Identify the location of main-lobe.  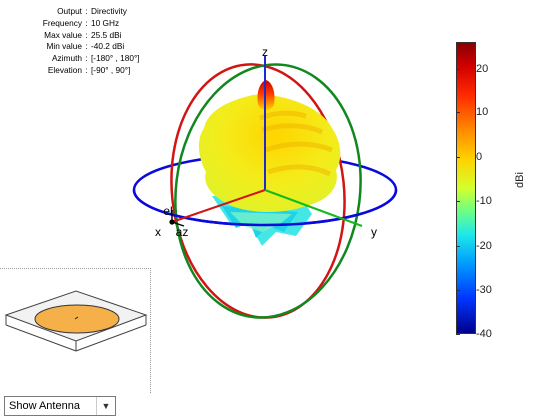
(269, 153).